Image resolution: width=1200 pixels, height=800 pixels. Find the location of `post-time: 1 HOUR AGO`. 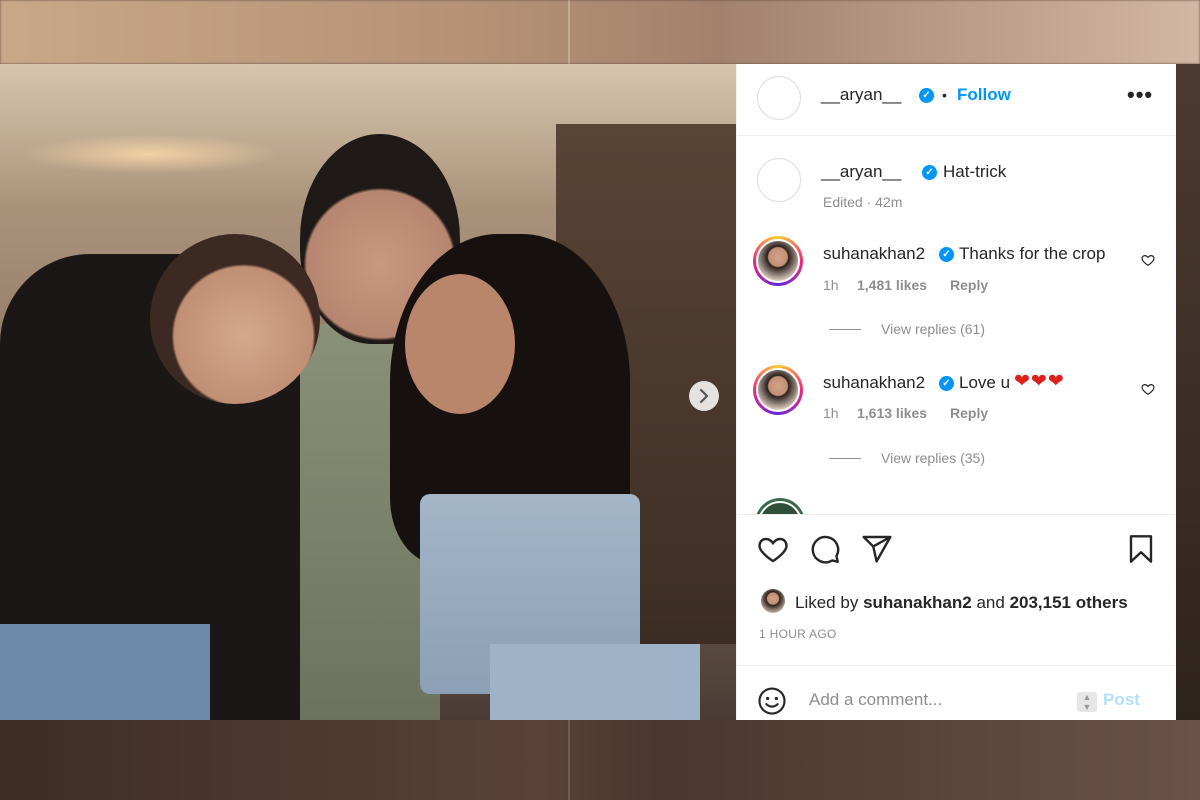

post-time: 1 HOUR AGO is located at coordinates (798, 634).